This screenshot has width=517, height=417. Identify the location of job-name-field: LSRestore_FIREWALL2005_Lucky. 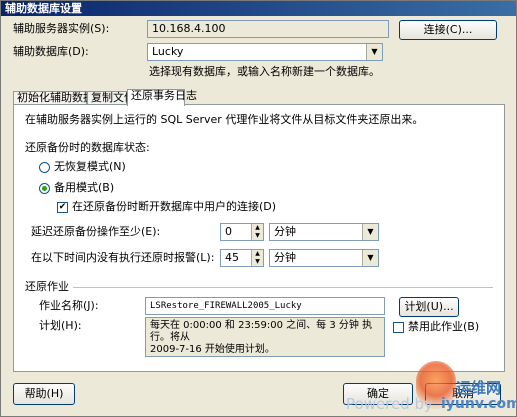
(265, 306).